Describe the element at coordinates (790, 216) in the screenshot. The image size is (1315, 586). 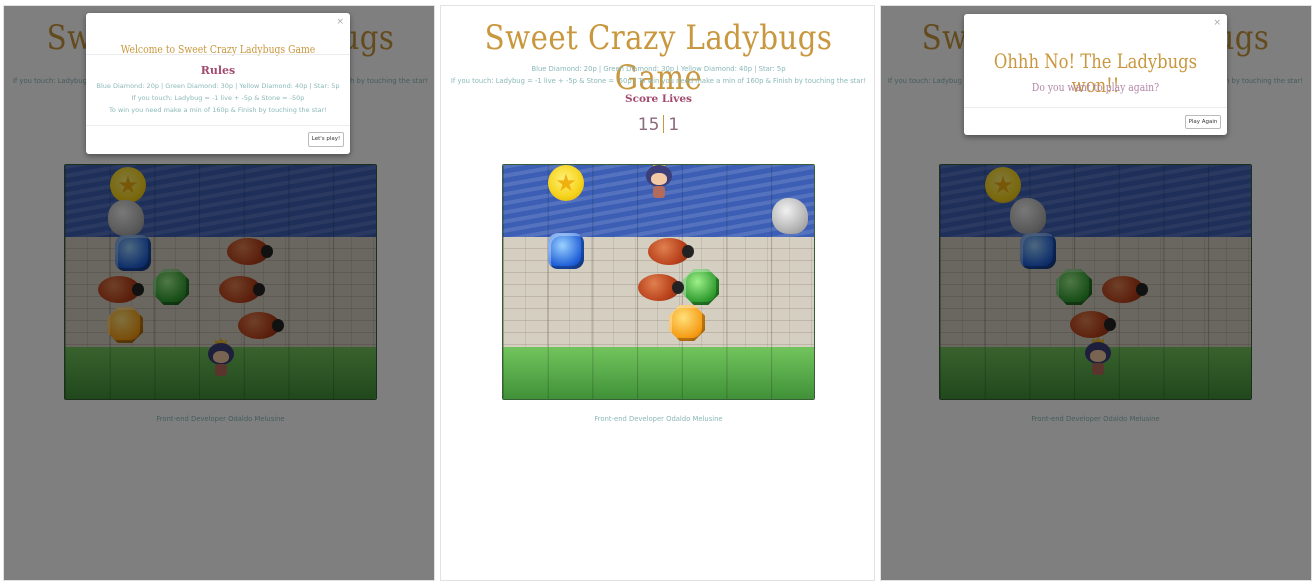
I see `stone-icon` at that location.